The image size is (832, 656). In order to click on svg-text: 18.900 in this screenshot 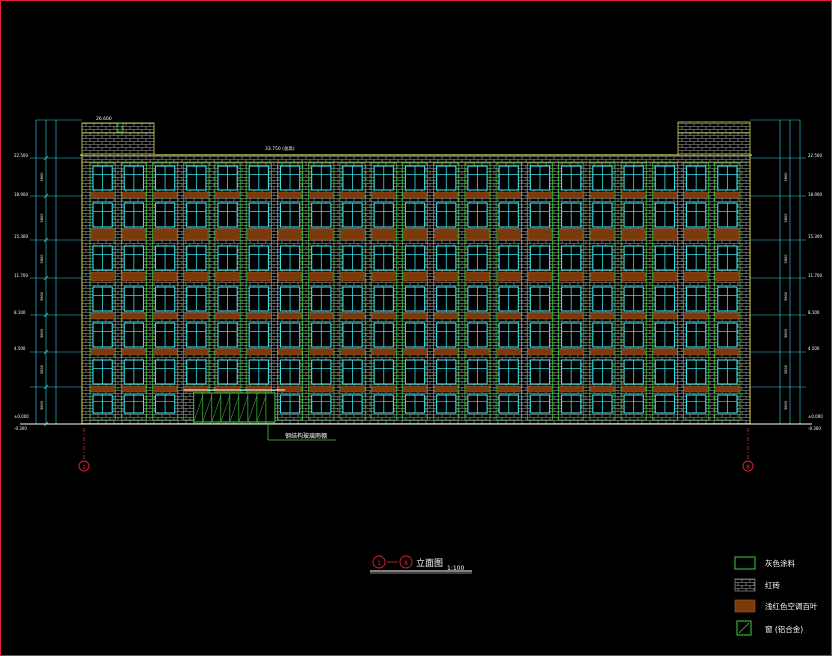, I will do `click(815, 194)`.